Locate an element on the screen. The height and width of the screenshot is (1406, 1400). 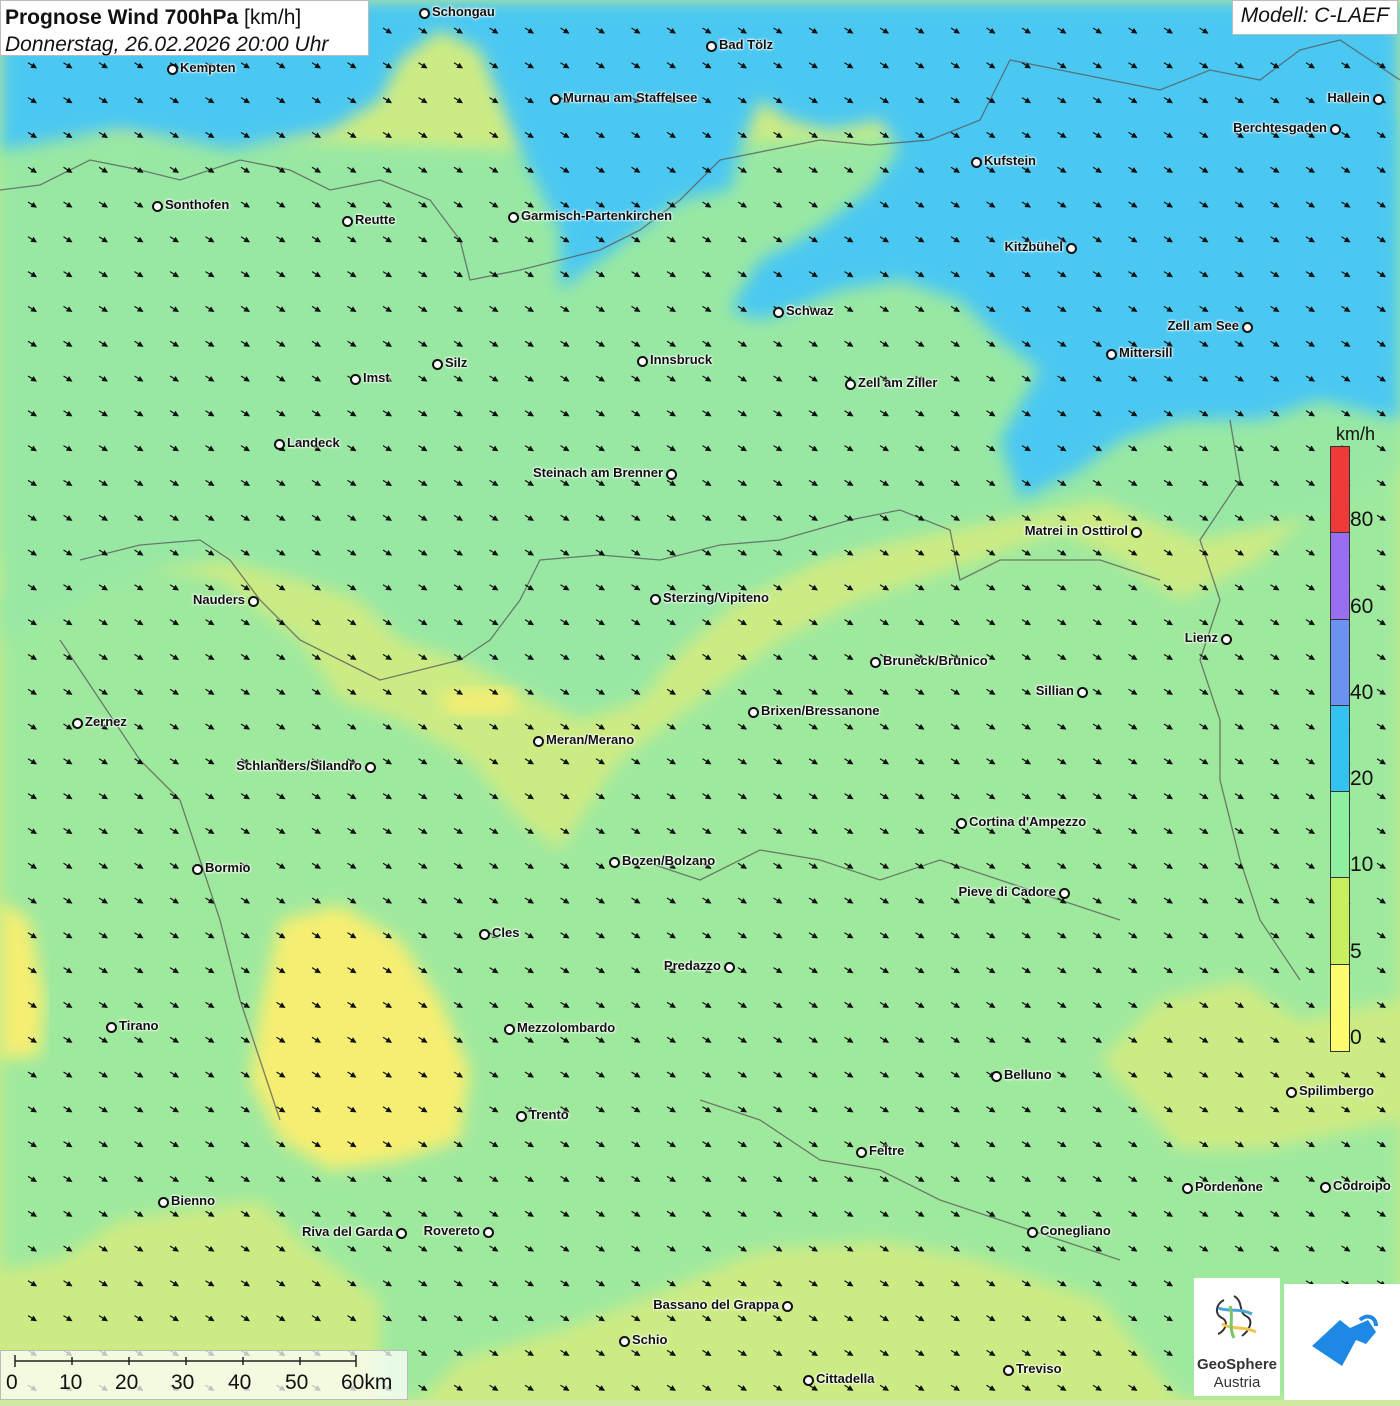
map-title-text: Prognose Wind 700hPa is located at coordinates (122, 17).